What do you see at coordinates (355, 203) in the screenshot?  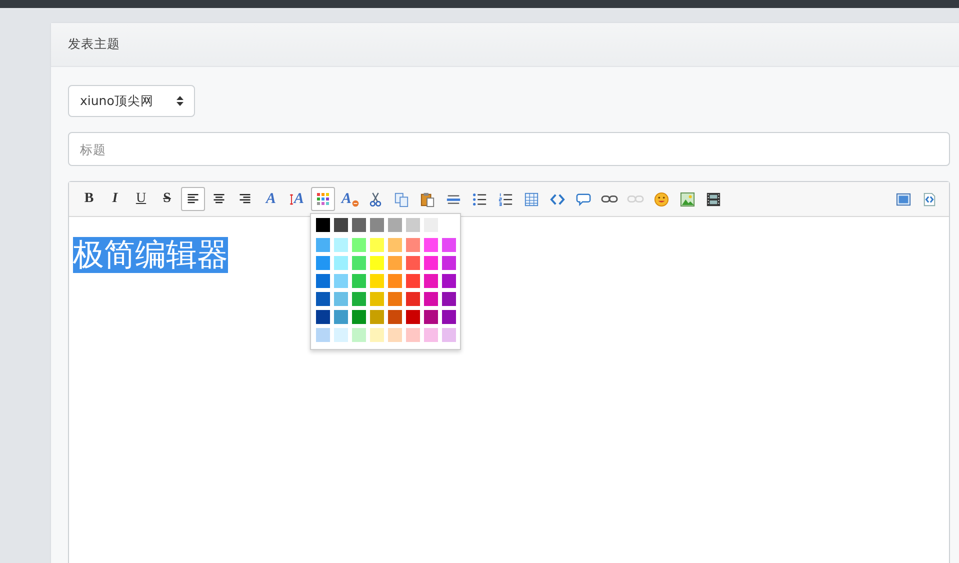 I see `eraser-dot-icon` at bounding box center [355, 203].